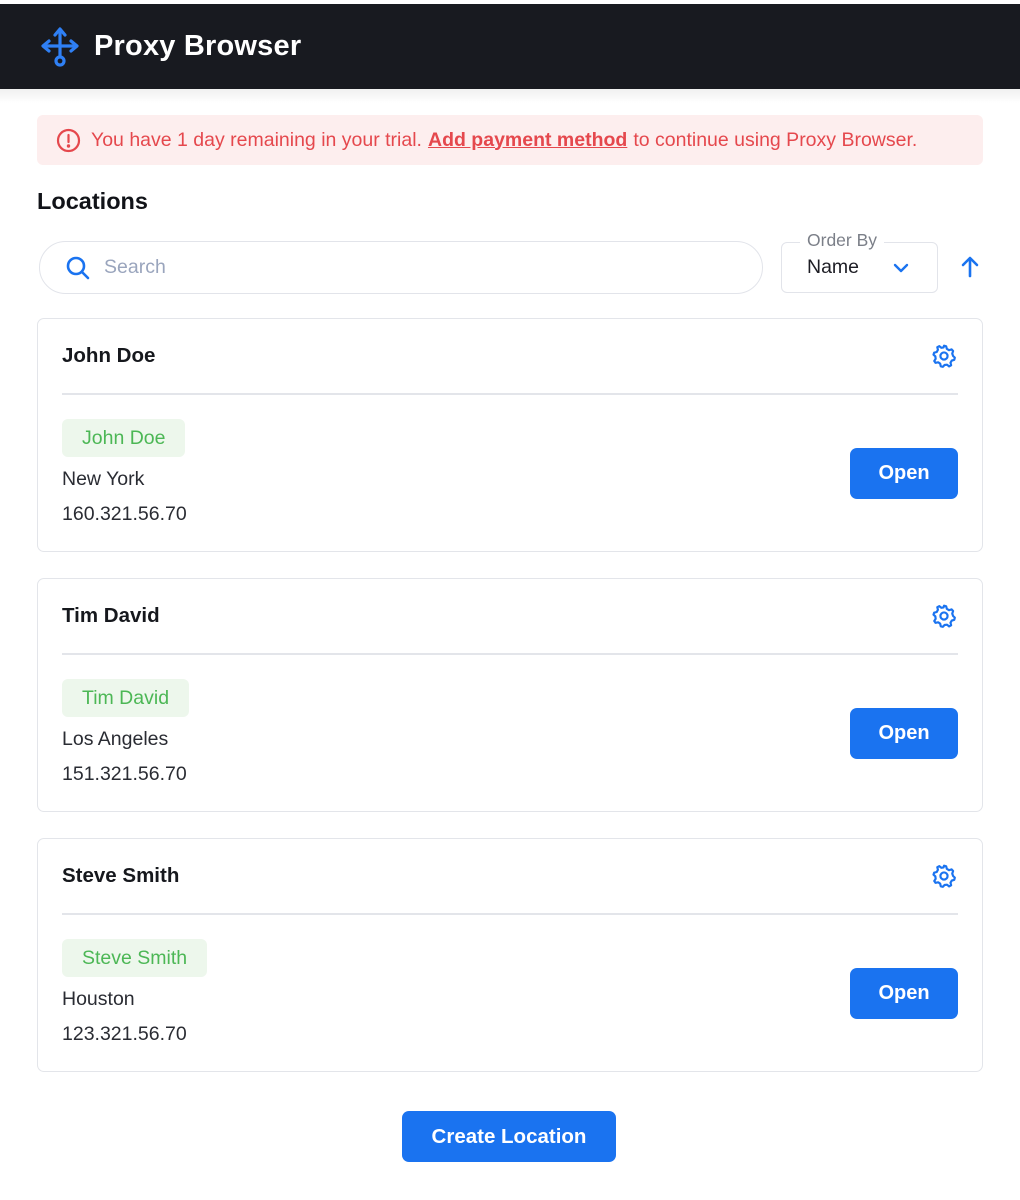 This screenshot has width=1020, height=1200. What do you see at coordinates (126, 698) in the screenshot?
I see `location-tag: Tim David` at bounding box center [126, 698].